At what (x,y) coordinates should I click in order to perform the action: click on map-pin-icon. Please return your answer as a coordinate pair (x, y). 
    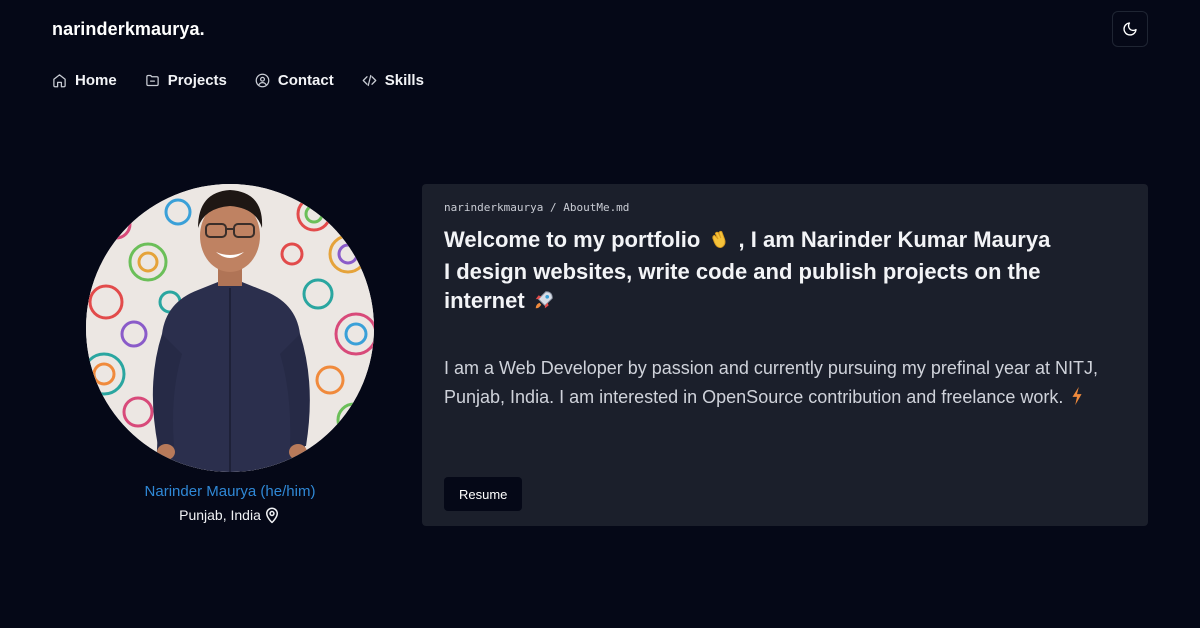
    Looking at the image, I should click on (271, 515).